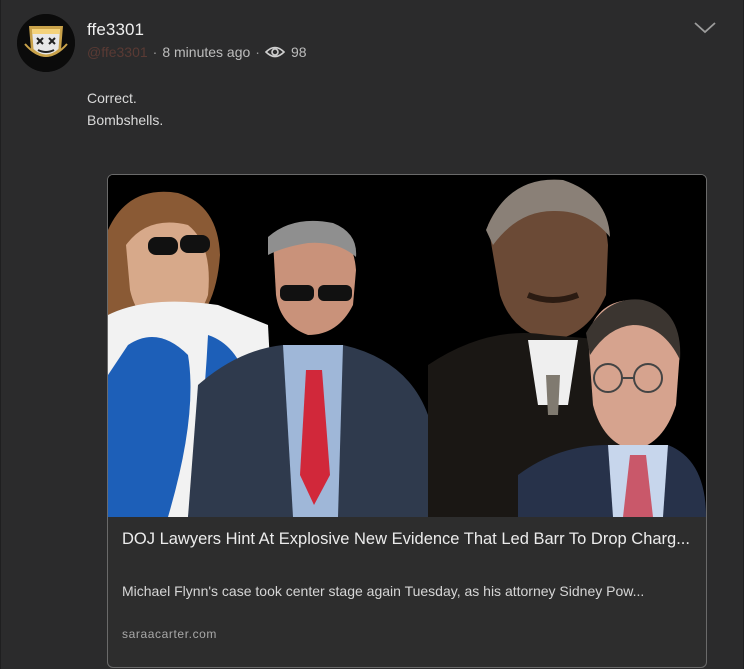 The height and width of the screenshot is (669, 744). I want to click on post-meta: @ffe3301 · 8 minutes ago · 98, so click(197, 52).